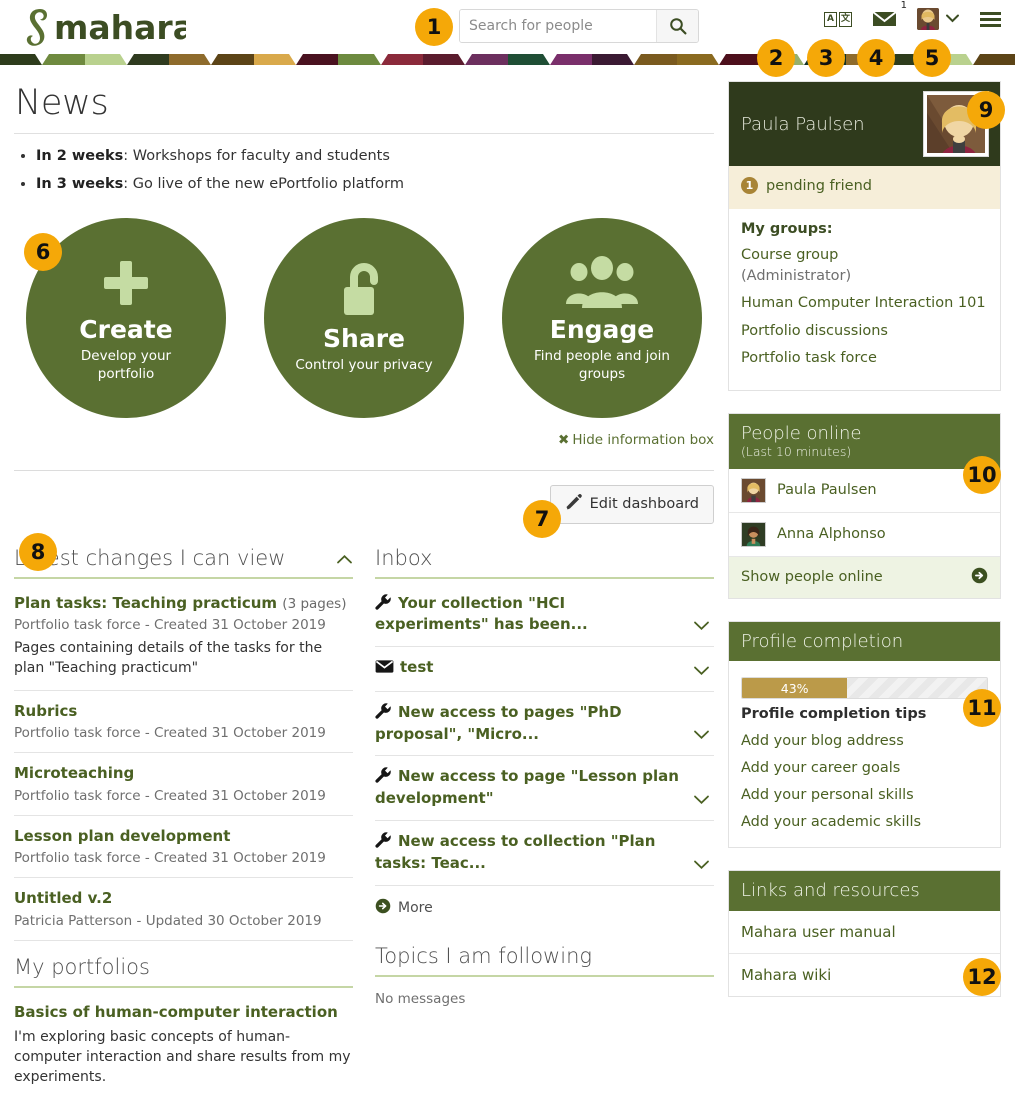  I want to click on profile-tip-link: Add your blog address, so click(864, 741).